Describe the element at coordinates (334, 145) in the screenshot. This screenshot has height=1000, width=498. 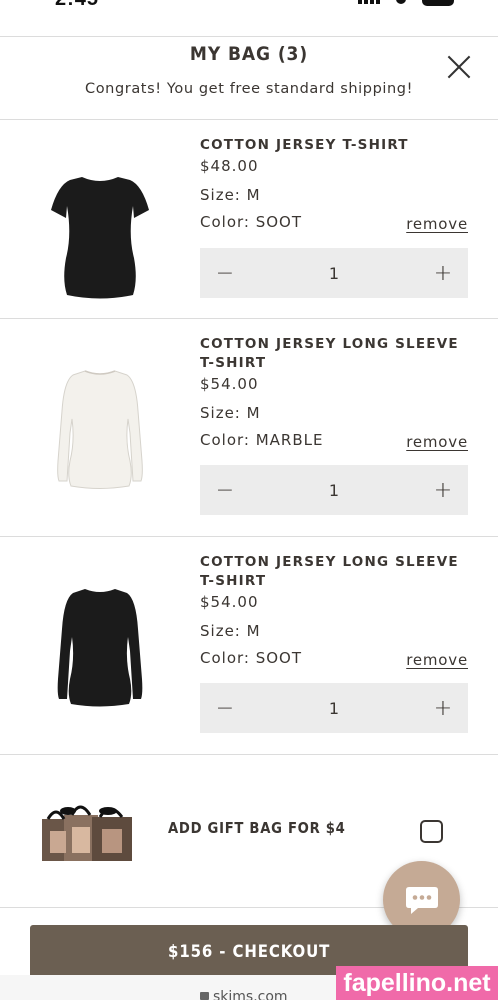
I see `product-name: COTTON JERSEY T-SHIRT` at that location.